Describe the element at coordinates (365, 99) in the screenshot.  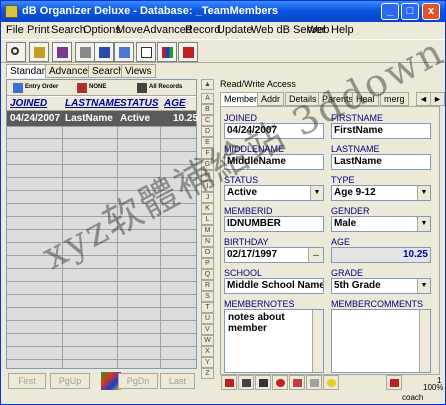
I see `tab-heal: Heal` at that location.